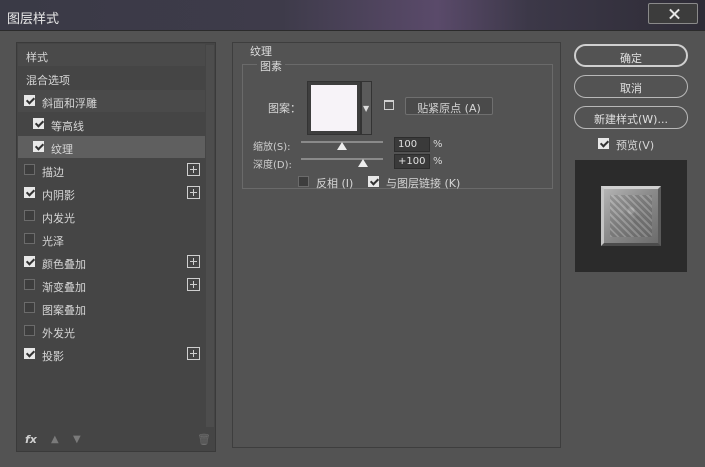 The image size is (705, 467). Describe the element at coordinates (29, 215) in the screenshot. I see `inner-glow-checkbox` at that location.